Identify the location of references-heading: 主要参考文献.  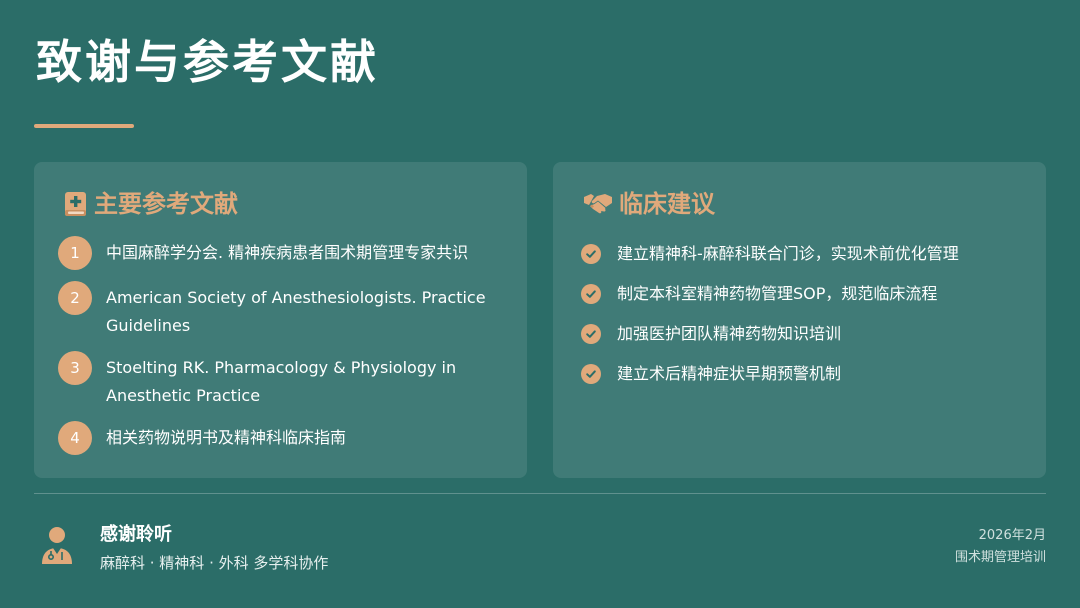
(151, 204).